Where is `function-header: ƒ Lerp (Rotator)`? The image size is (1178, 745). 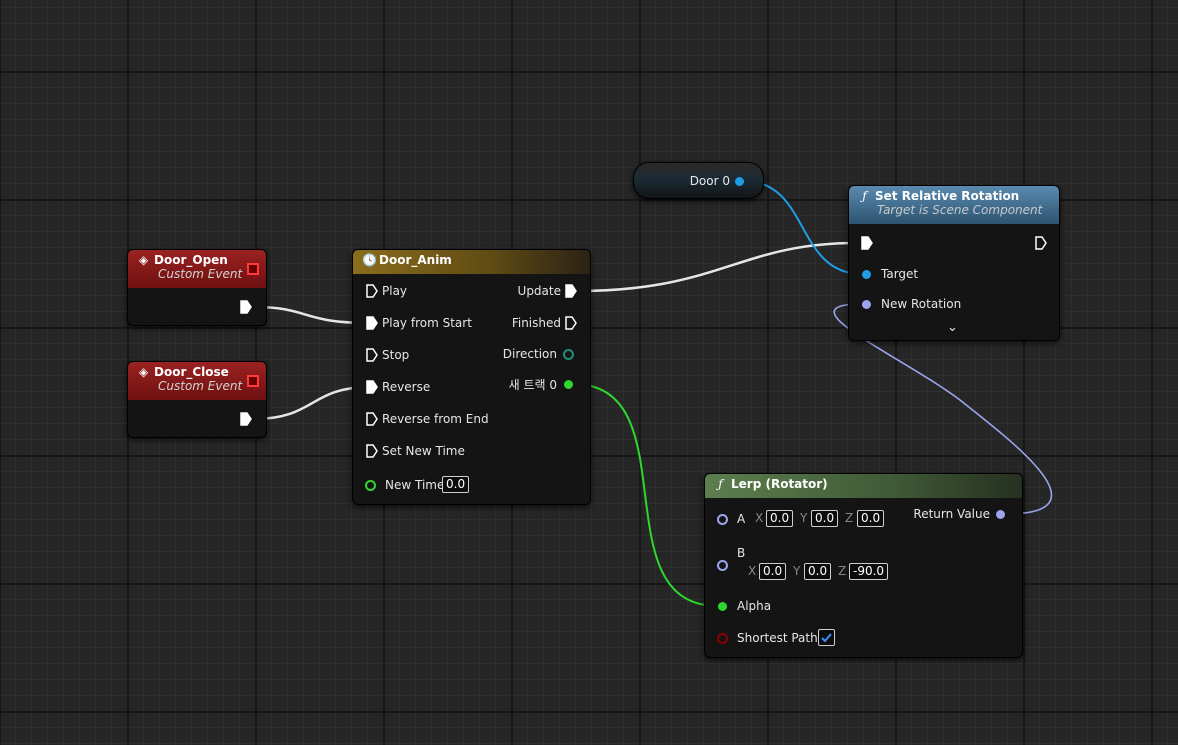
function-header: ƒ Lerp (Rotator) is located at coordinates (863, 486).